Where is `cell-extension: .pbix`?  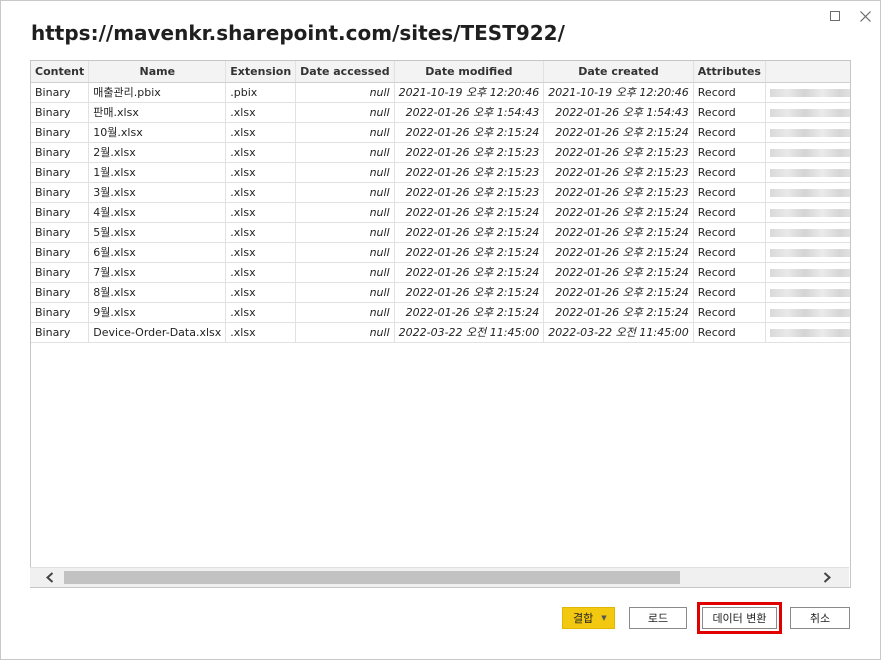
cell-extension: .pbix is located at coordinates (261, 92).